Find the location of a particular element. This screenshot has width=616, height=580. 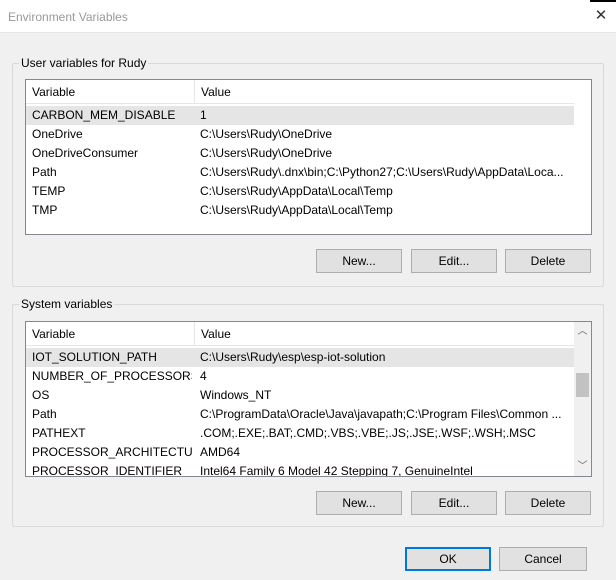

variable-value-cell: 1 is located at coordinates (203, 115).